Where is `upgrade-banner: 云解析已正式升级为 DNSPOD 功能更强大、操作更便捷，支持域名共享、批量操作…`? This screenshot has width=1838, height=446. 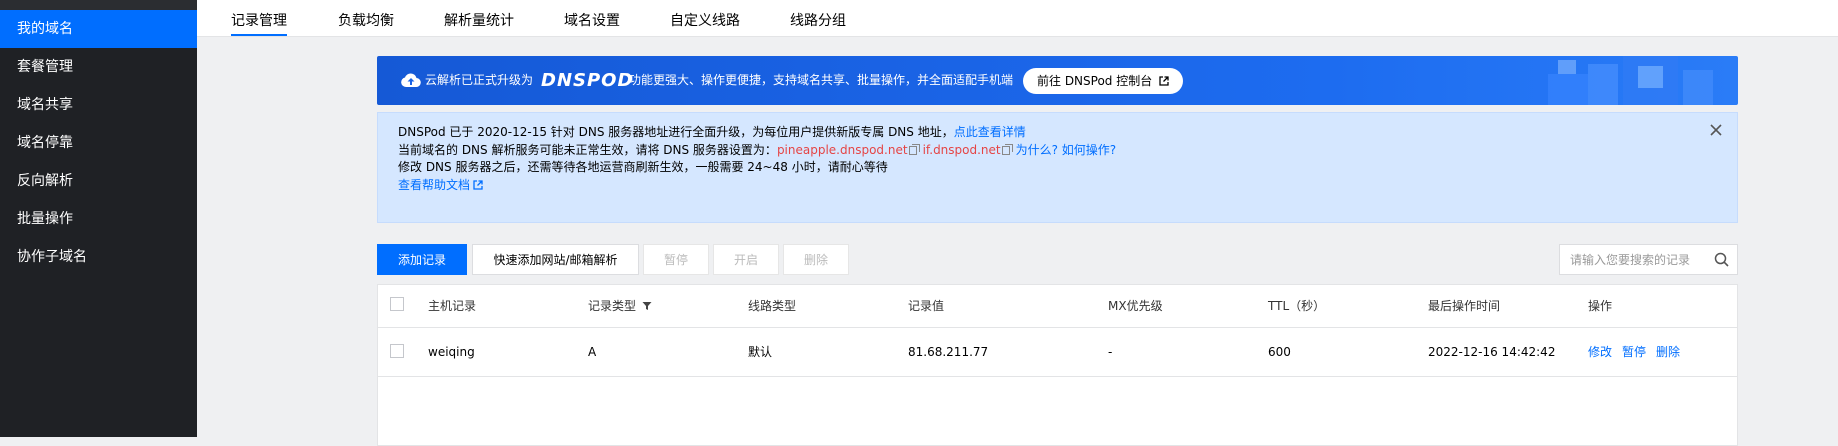 upgrade-banner: 云解析已正式升级为 DNSPOD 功能更强大、操作更便捷，支持域名共享、批量操作… is located at coordinates (1057, 80).